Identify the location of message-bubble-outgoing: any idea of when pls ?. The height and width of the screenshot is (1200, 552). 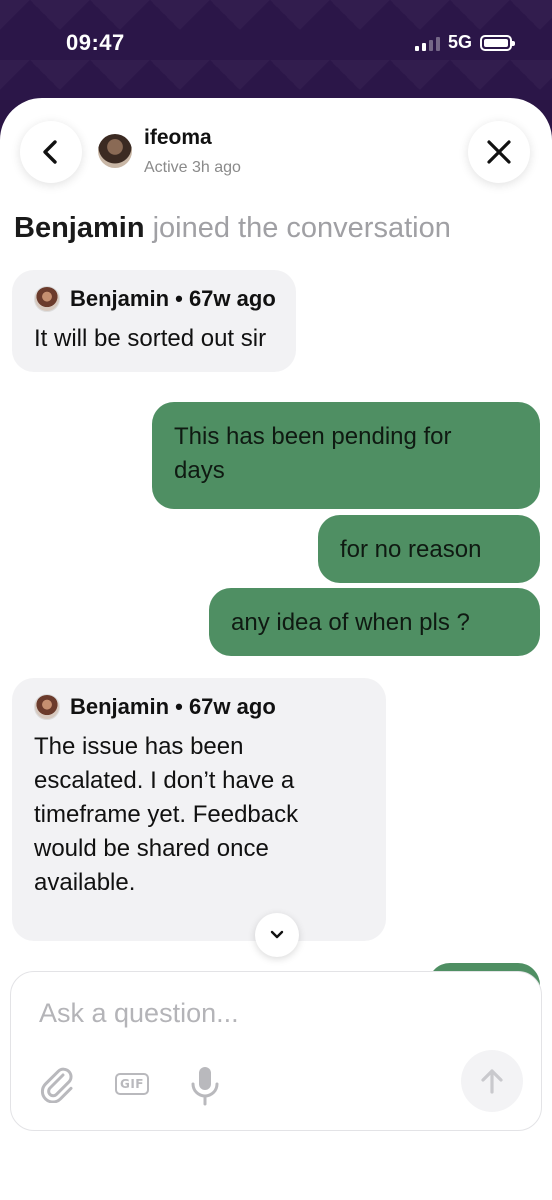
(374, 622).